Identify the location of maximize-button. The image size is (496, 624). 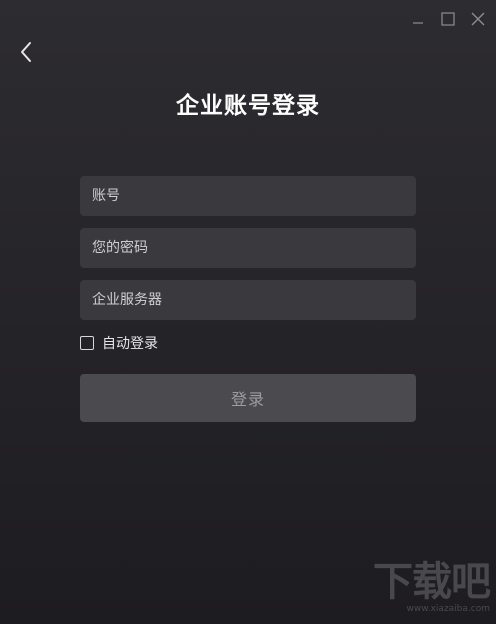
(448, 19).